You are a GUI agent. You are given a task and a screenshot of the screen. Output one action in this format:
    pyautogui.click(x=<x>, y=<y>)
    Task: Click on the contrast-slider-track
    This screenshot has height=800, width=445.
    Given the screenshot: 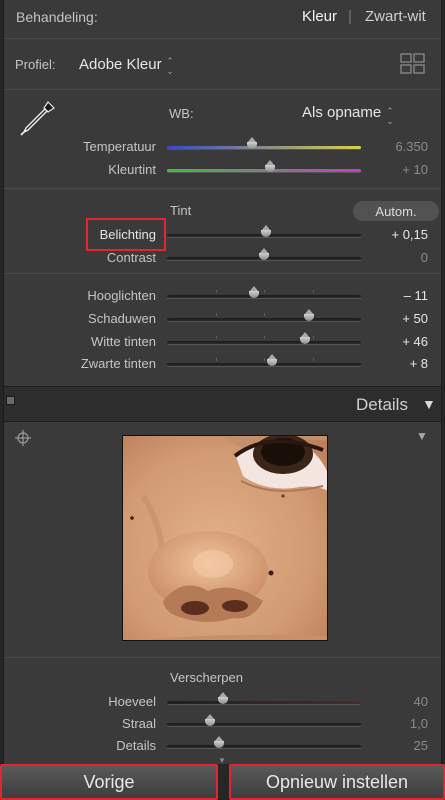 What is the action you would take?
    pyautogui.click(x=264, y=254)
    